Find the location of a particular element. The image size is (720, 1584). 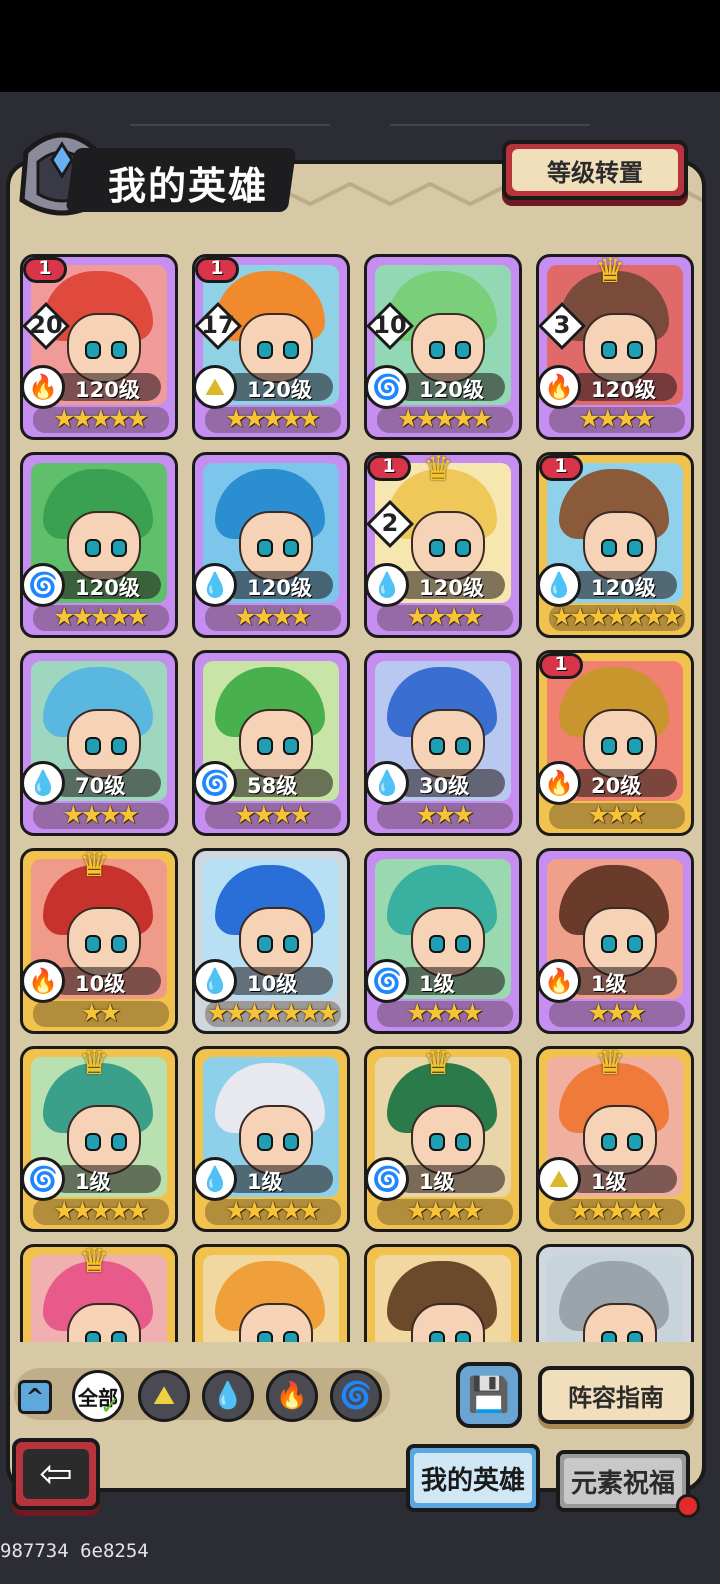

hero-card: 1 120级 💧 ★★★★★★★ is located at coordinates (615, 545).